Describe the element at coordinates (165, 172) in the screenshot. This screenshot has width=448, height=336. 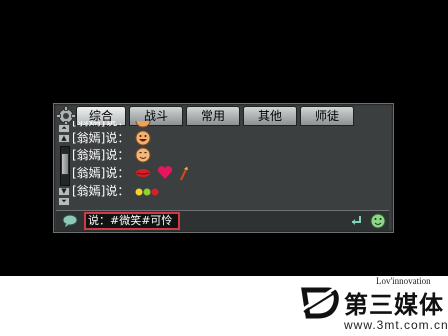
I see `heart-icon` at that location.